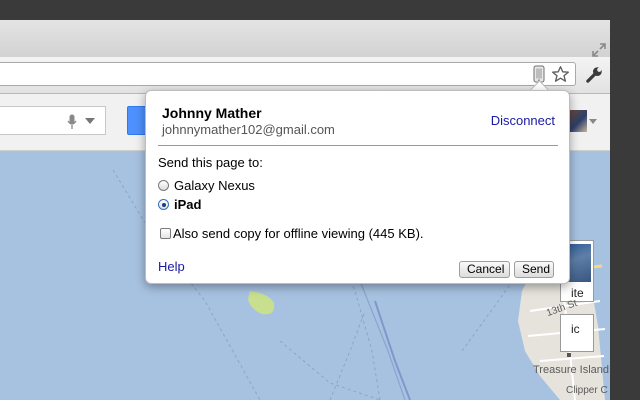  Describe the element at coordinates (163, 185) in the screenshot. I see `radio-button` at that location.